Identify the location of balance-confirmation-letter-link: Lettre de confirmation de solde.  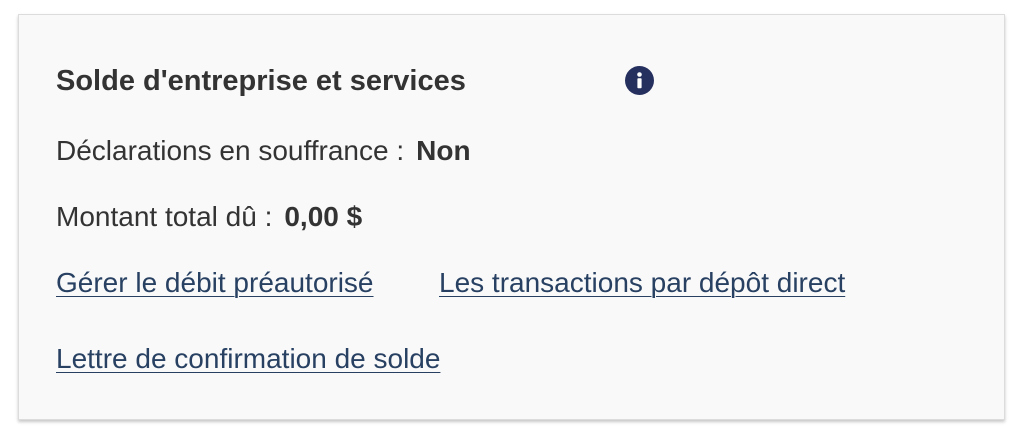
(248, 359).